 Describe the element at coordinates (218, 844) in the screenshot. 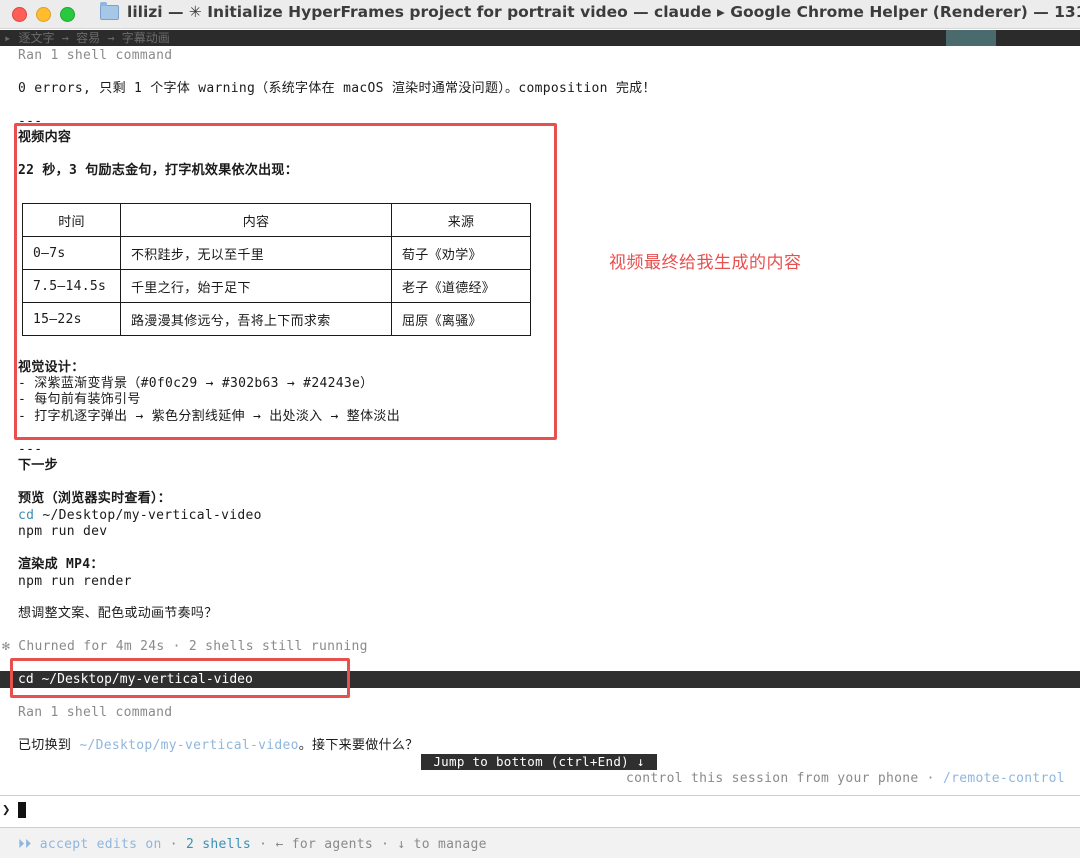

I see `shells-indicator: 2 shells` at that location.